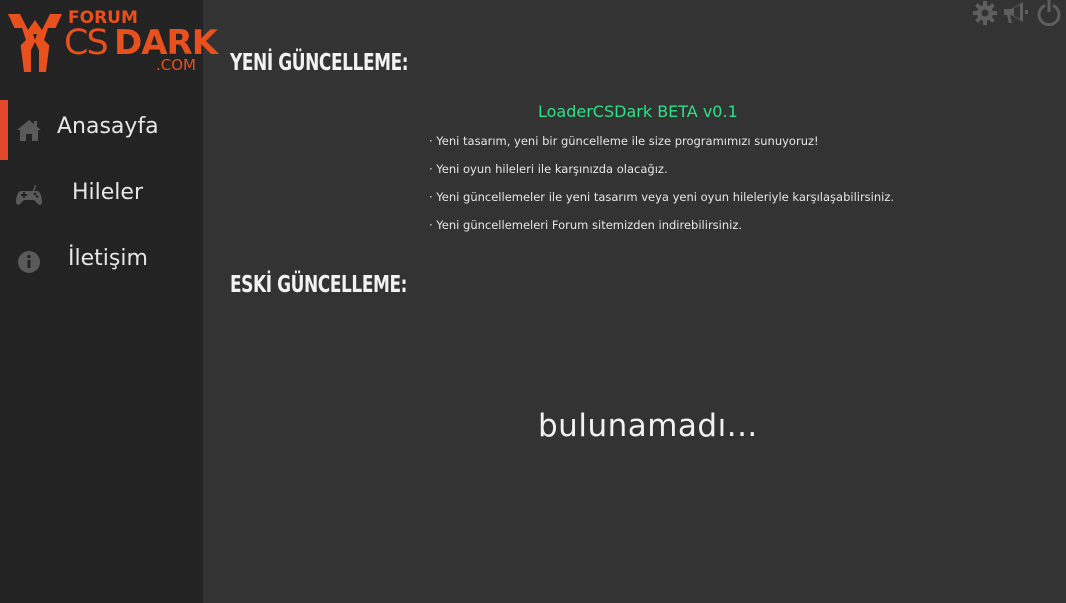 The image size is (1066, 603). What do you see at coordinates (1049, 13) in the screenshot?
I see `power-icon` at bounding box center [1049, 13].